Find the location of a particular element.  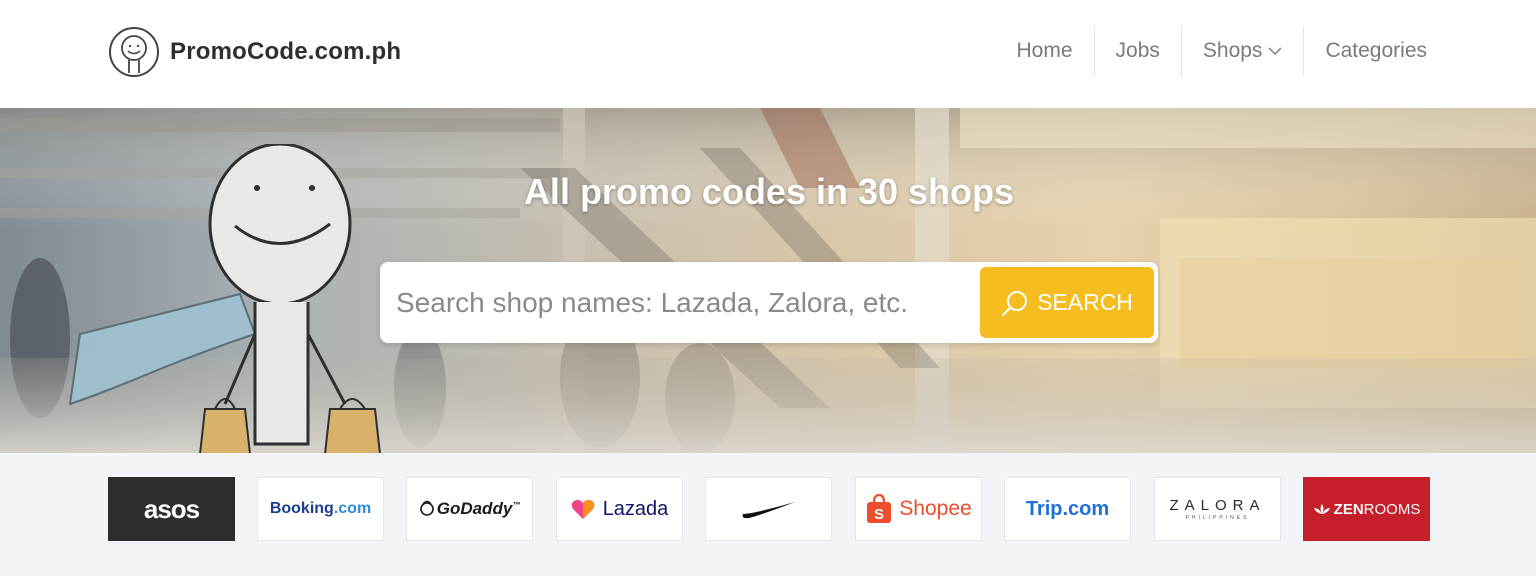

hero-title: All promo codes in 30 shops is located at coordinates (768, 192).